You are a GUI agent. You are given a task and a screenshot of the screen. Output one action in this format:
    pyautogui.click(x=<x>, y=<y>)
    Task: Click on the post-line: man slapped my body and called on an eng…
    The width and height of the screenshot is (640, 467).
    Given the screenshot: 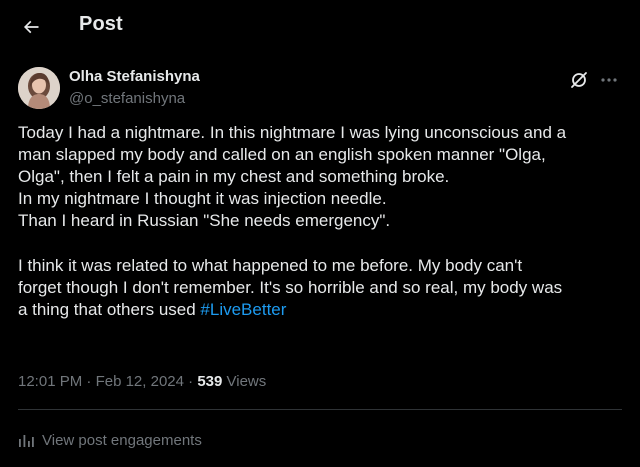 What is the action you would take?
    pyautogui.click(x=282, y=154)
    